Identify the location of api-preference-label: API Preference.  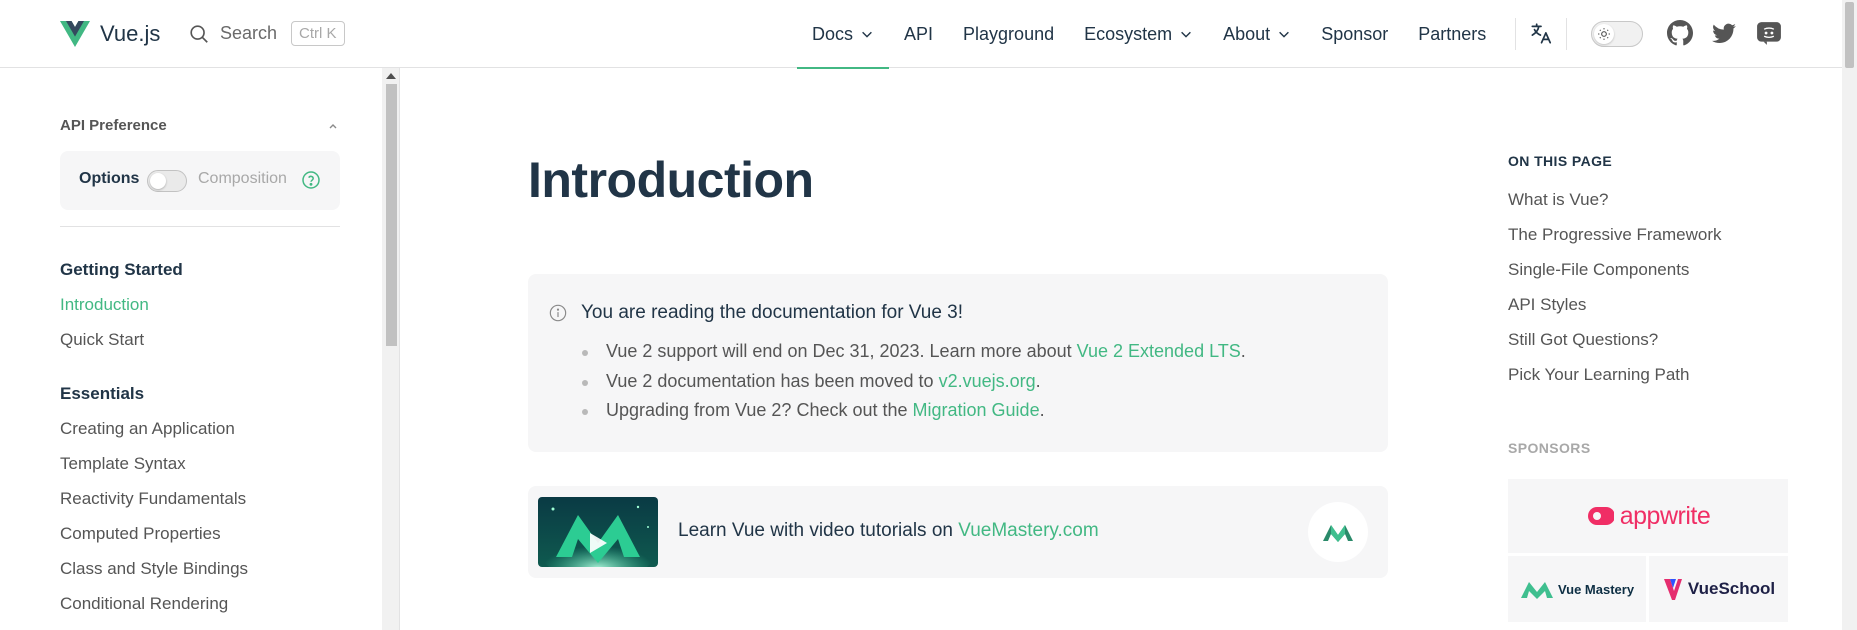
(113, 125).